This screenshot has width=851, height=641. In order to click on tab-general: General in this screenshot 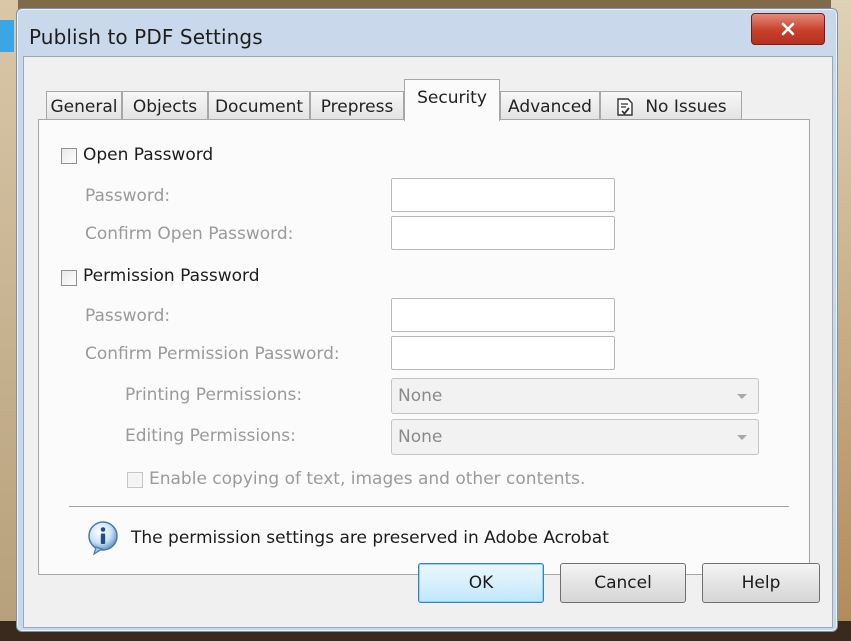, I will do `click(84, 106)`.